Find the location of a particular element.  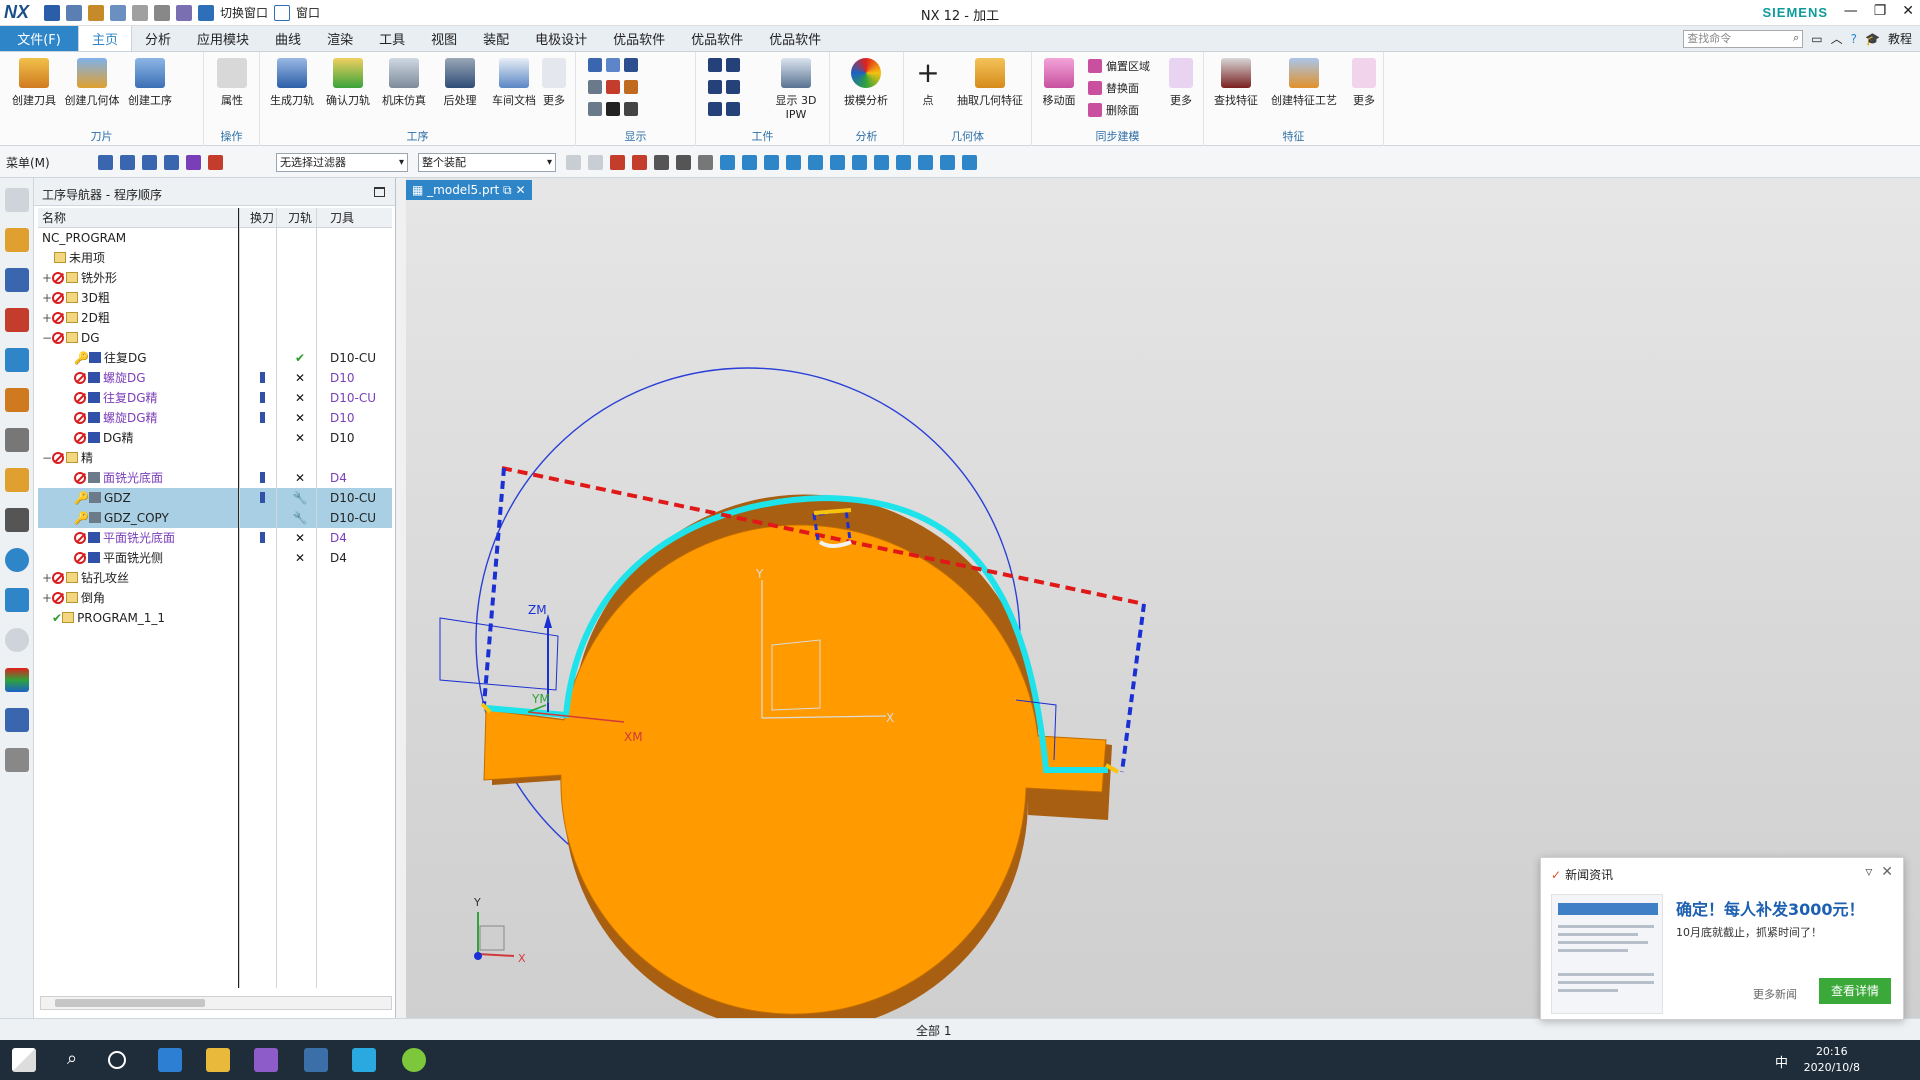

ime-indicator: 中 is located at coordinates (1781, 1061).